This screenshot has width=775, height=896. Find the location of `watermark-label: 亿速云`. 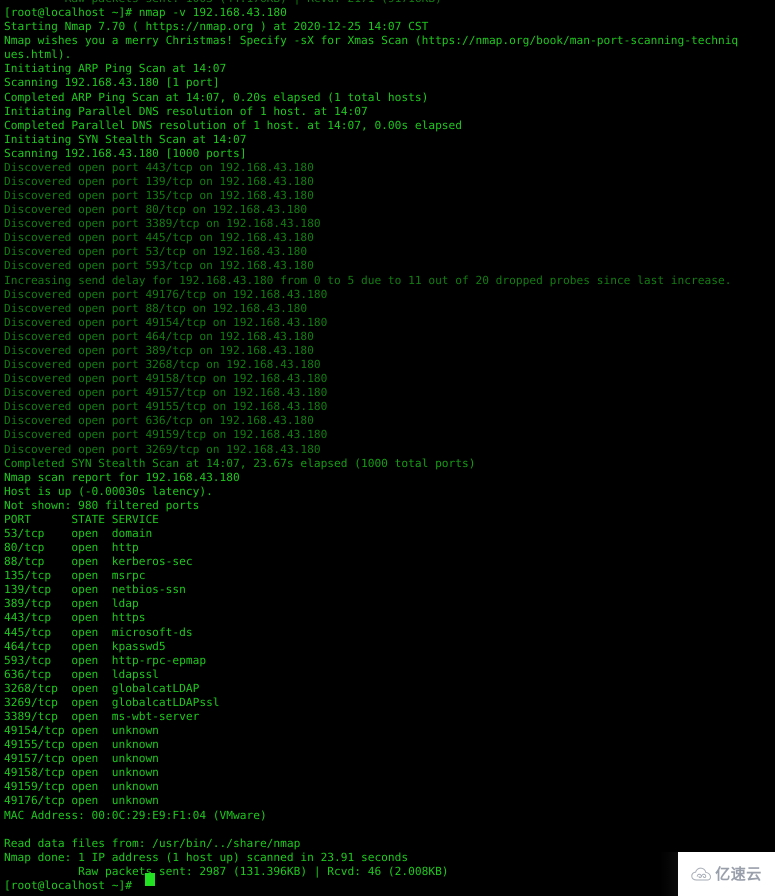

watermark-label: 亿速云 is located at coordinates (738, 873).